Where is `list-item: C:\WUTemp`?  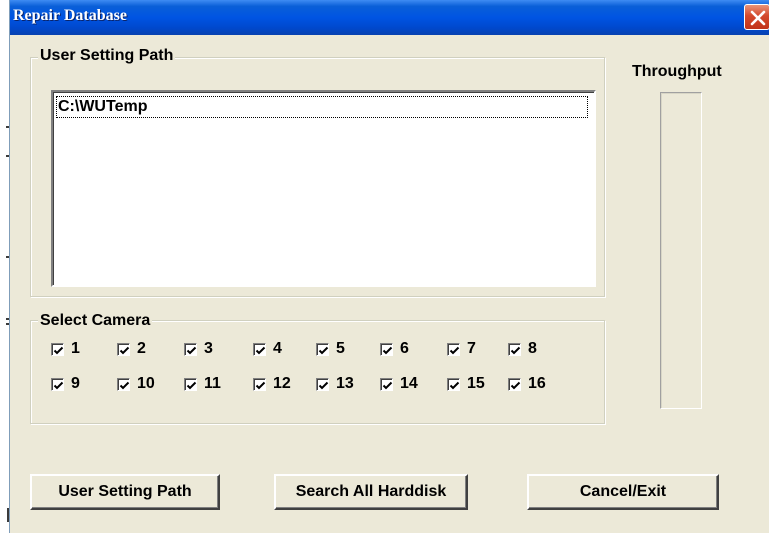
list-item: C:\WUTemp is located at coordinates (322, 107).